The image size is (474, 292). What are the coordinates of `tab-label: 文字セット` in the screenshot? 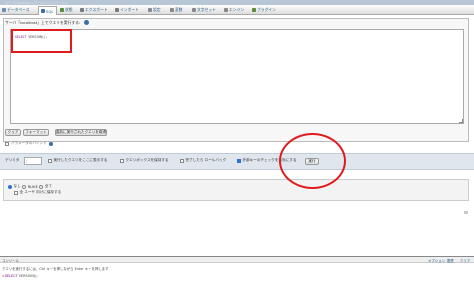 It's located at (206, 9).